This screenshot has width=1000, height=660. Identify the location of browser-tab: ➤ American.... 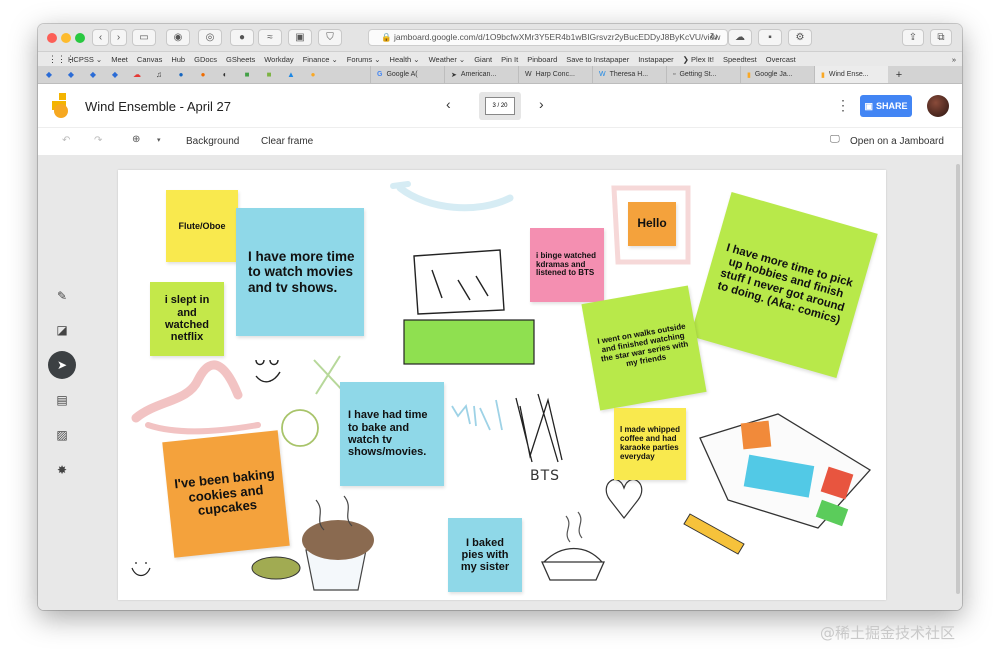
(481, 74).